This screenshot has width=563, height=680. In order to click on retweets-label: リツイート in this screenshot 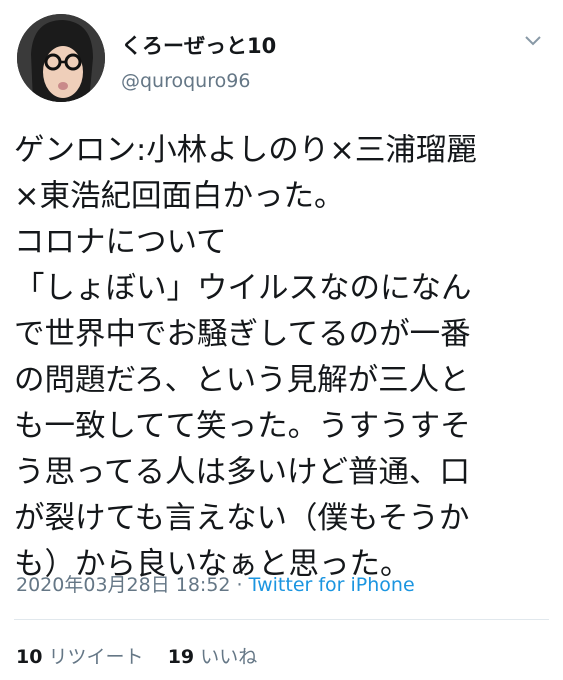, I will do `click(96, 657)`.